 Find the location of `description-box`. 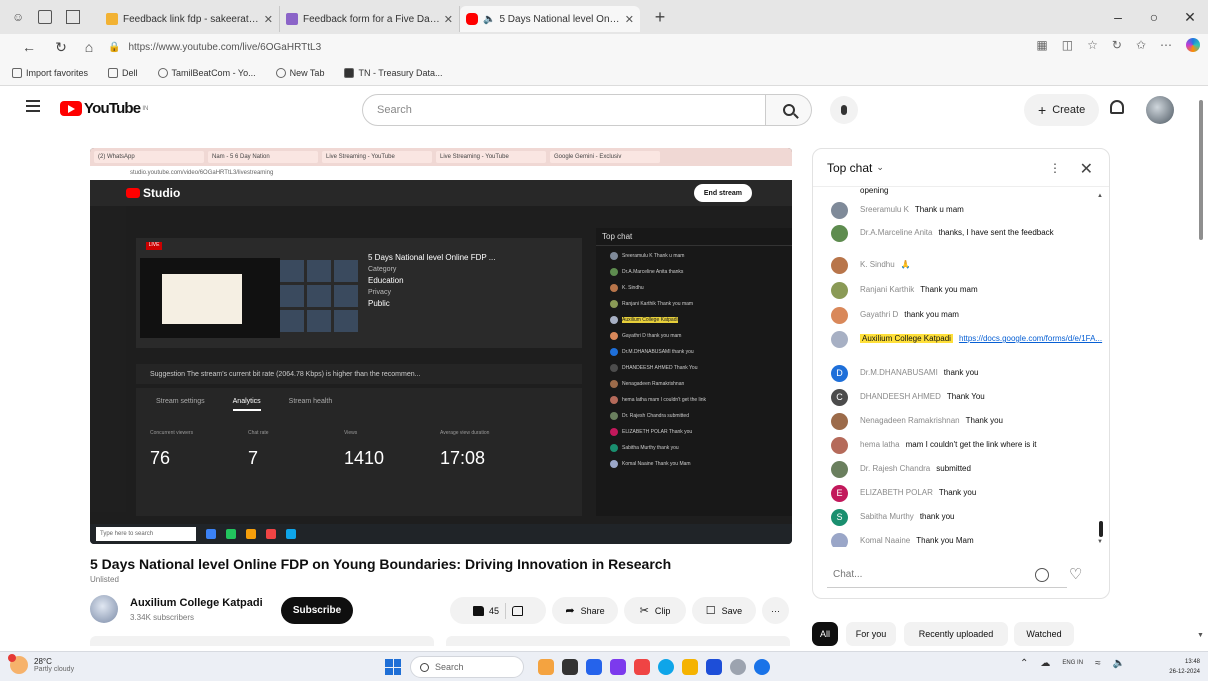

description-box is located at coordinates (262, 641).